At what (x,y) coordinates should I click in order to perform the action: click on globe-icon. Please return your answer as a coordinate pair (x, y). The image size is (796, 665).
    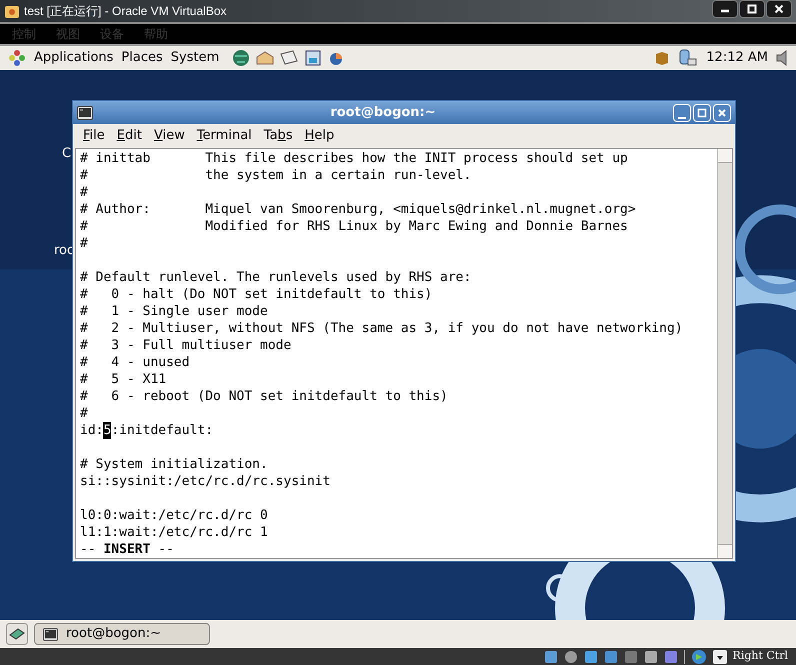
    Looking at the image, I should click on (241, 58).